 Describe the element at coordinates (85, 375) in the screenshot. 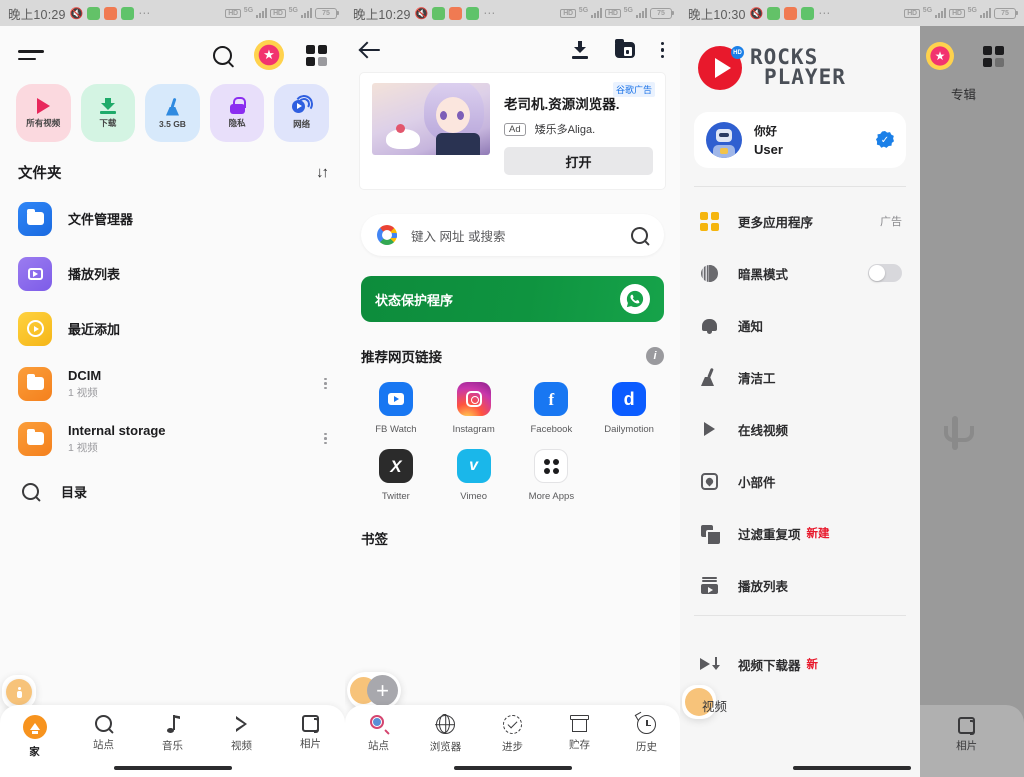

I see `list-item-name: DCIM` at that location.